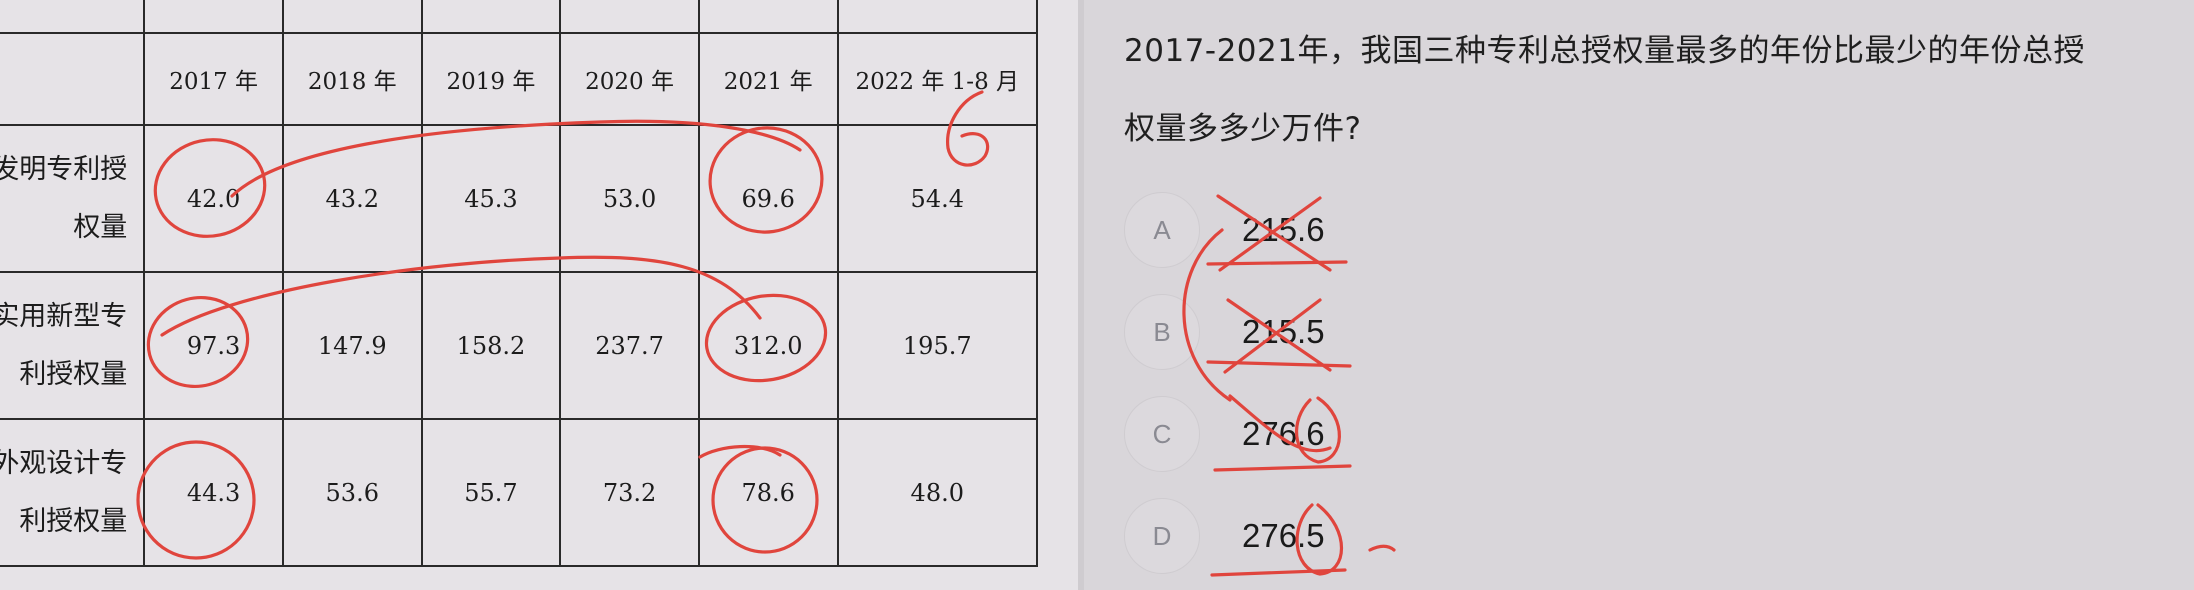  I want to click on row-label-line2: 权量, so click(100, 227).